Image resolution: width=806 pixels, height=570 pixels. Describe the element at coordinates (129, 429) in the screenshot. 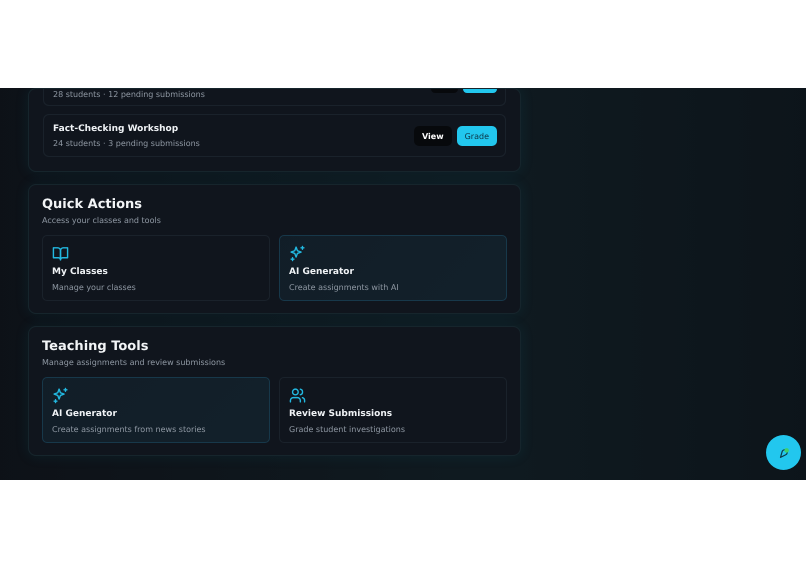

I see `card-description: Create assignments from news stories` at that location.